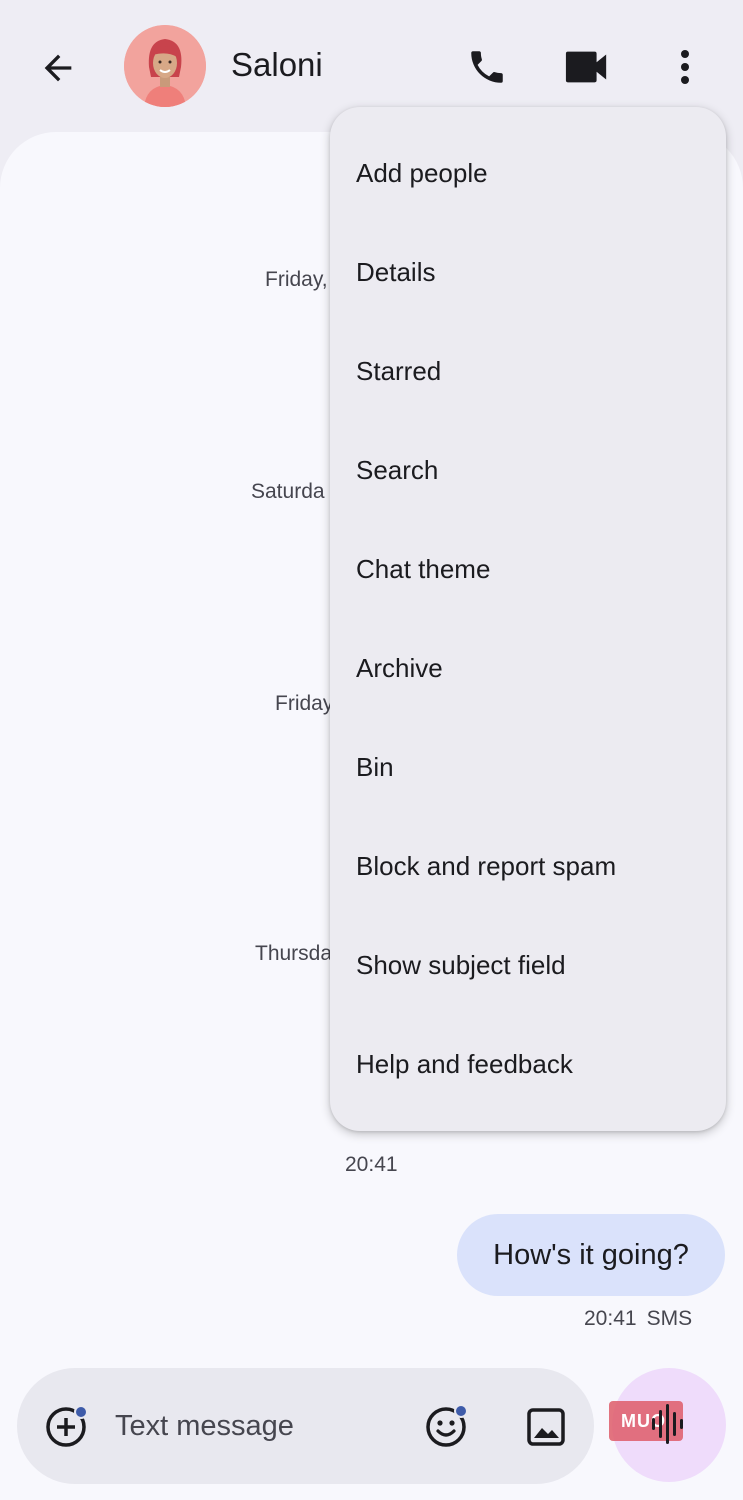 This screenshot has width=743, height=1500. I want to click on more-vert-icon, so click(685, 67).